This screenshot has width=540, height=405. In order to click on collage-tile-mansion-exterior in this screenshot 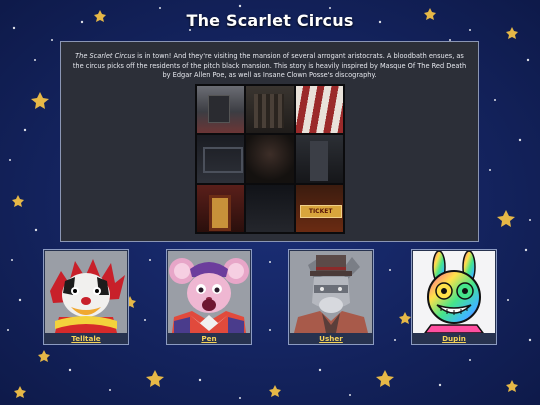, I will do `click(221, 110)`.